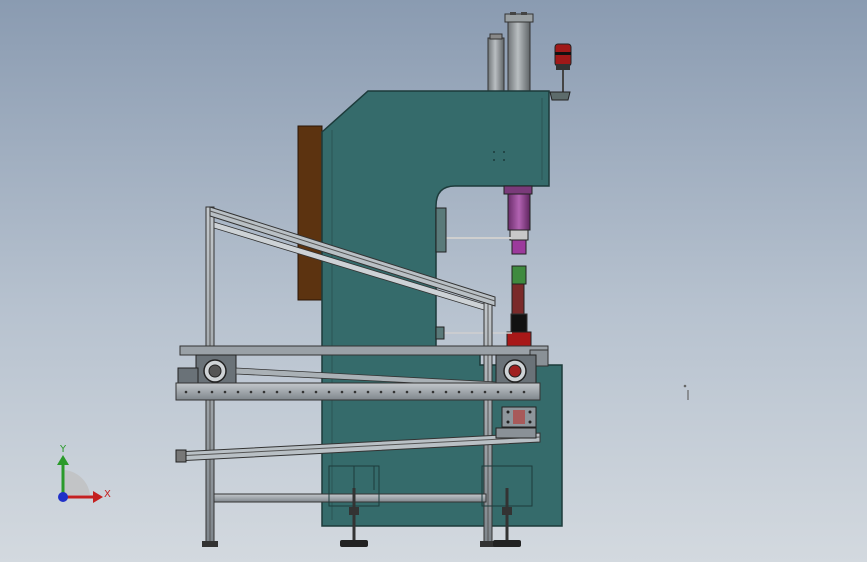 This screenshot has width=867, height=562. What do you see at coordinates (216, 370) in the screenshot?
I see `conveyor-roller-left` at bounding box center [216, 370].